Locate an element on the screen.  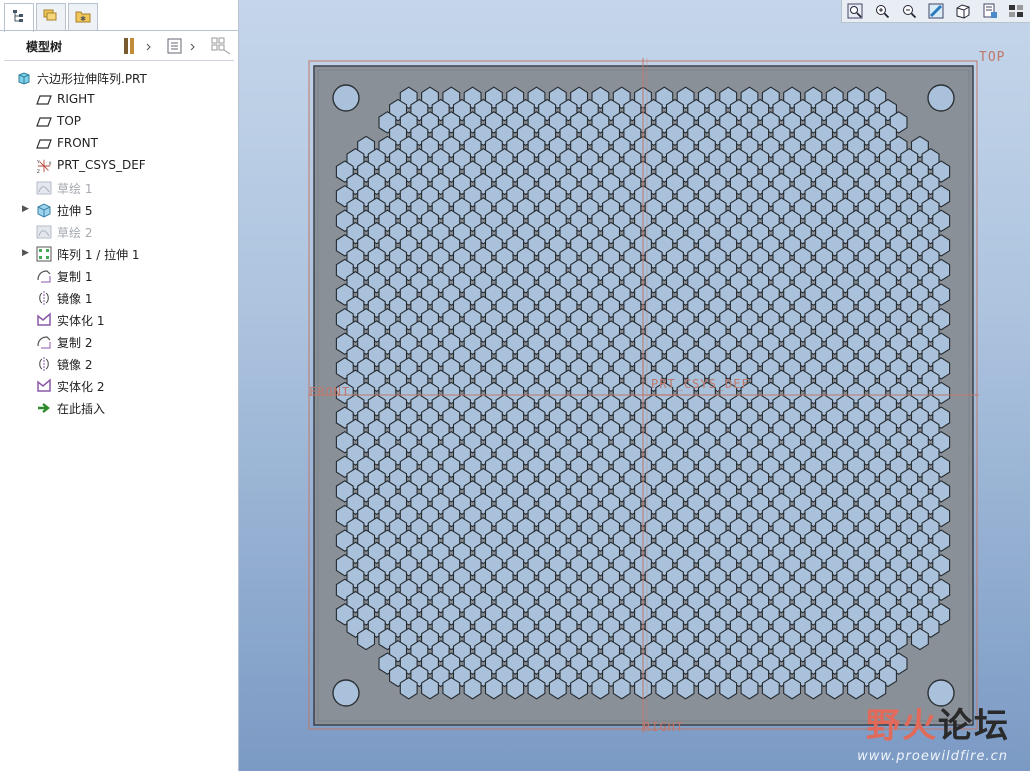
tree-item: ▶ 阵列 1 / 拉伸 1 is located at coordinates (118, 254).